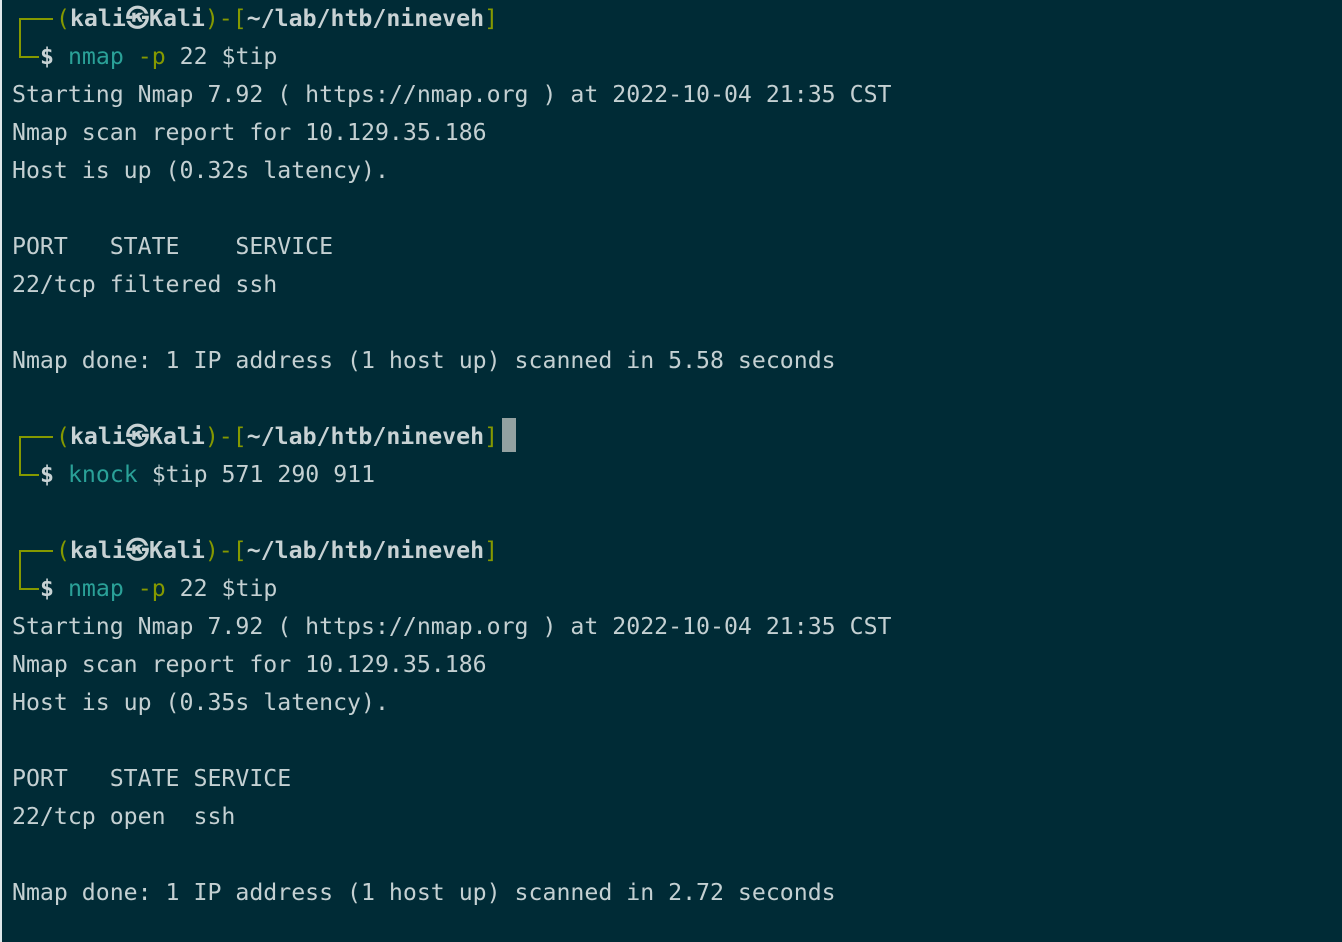  I want to click on output-line: Host is up (0.32s latency)., so click(200, 170).